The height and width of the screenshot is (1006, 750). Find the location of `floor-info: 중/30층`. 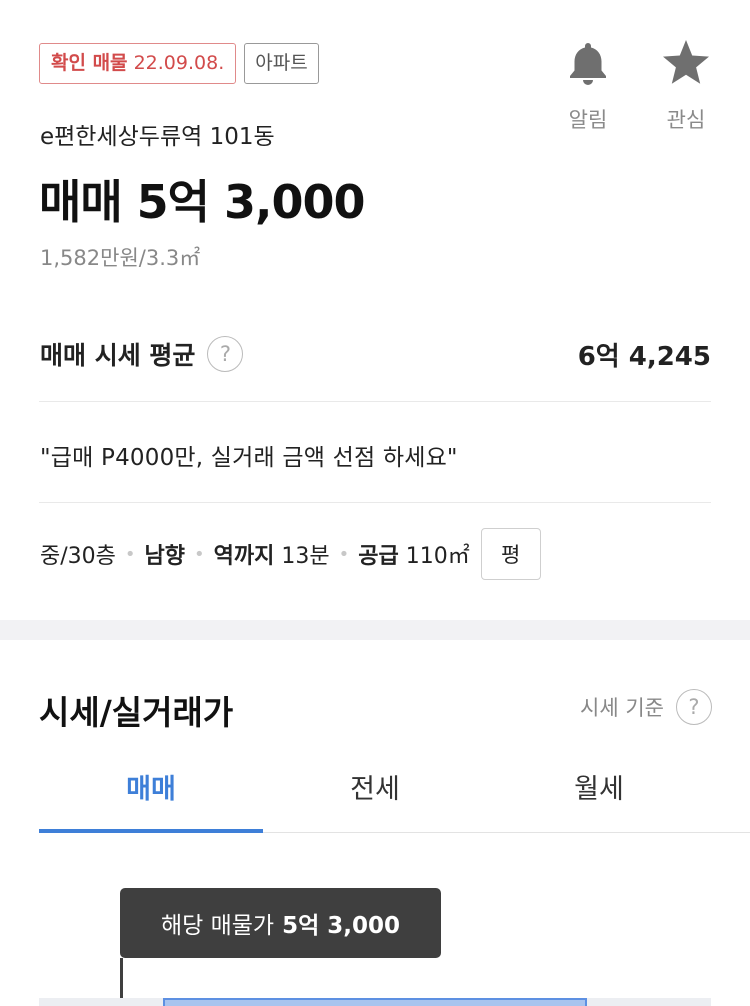

floor-info: 중/30층 is located at coordinates (78, 556).